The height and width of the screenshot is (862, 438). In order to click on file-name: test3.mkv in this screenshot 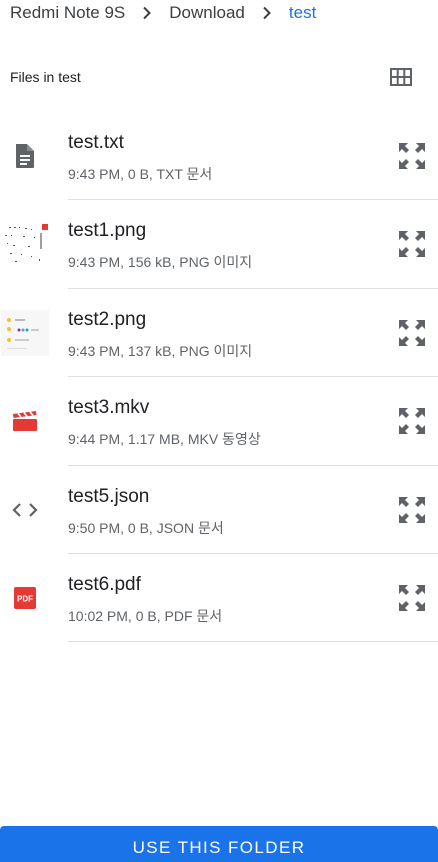, I will do `click(109, 408)`.